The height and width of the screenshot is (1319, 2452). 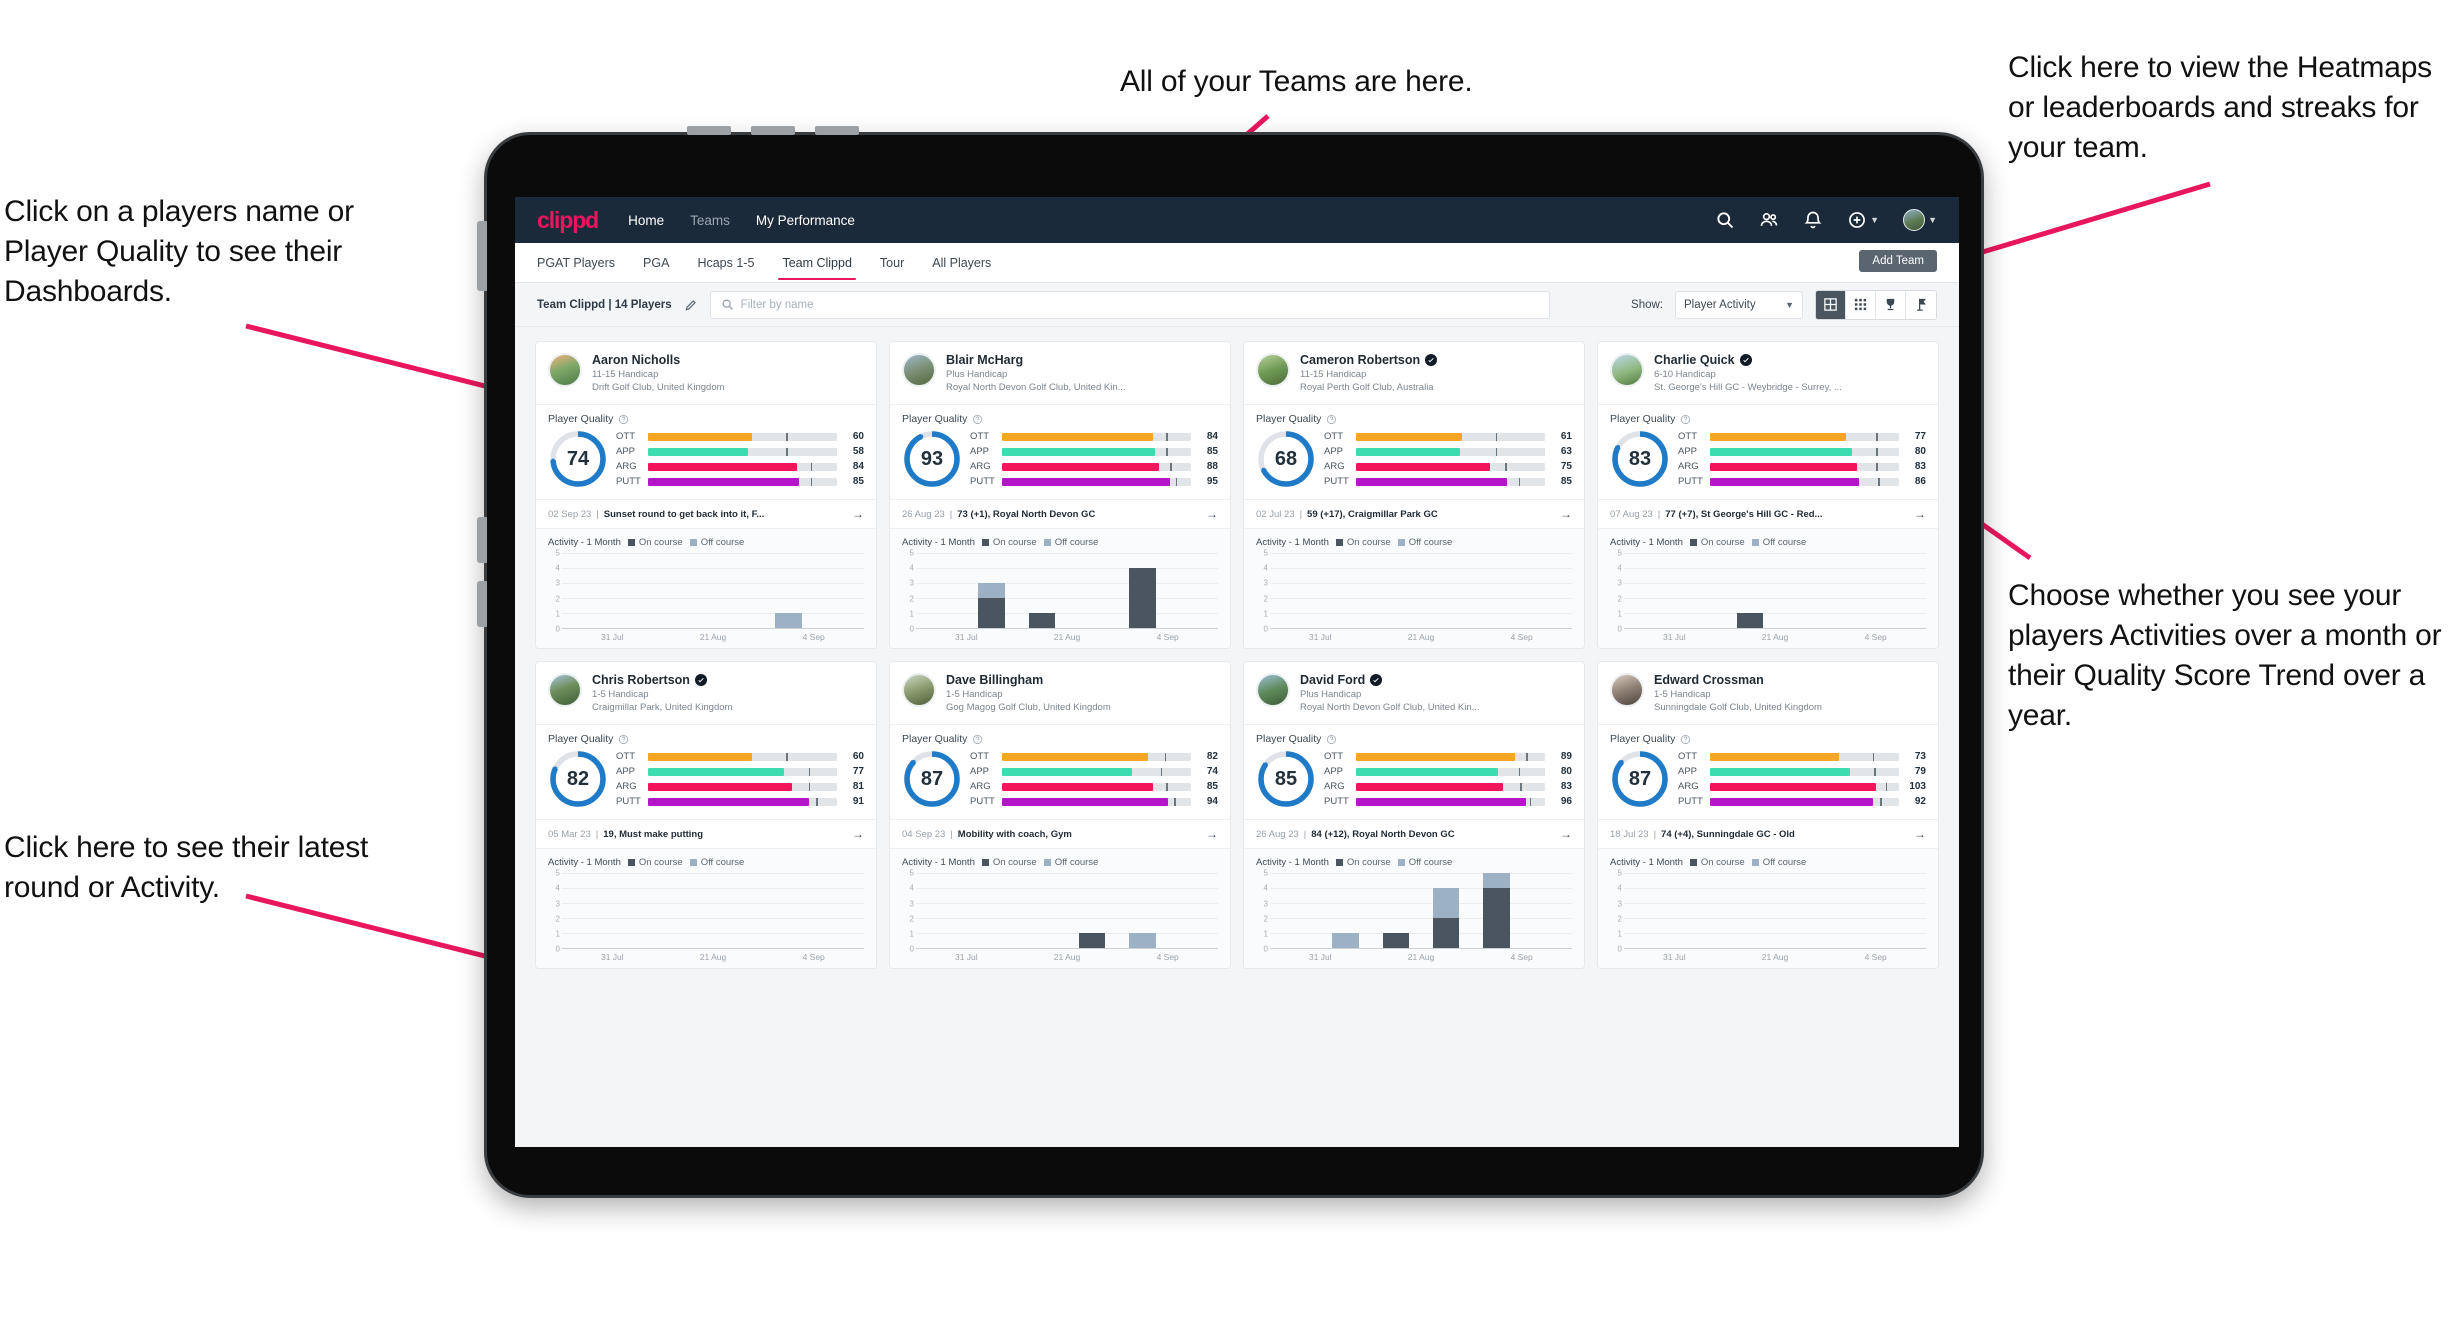 What do you see at coordinates (706, 771) in the screenshot?
I see `player-quality-section: Player Quality 82 OTT 60 APP 77 ARG 81 PUTT 91` at bounding box center [706, 771].